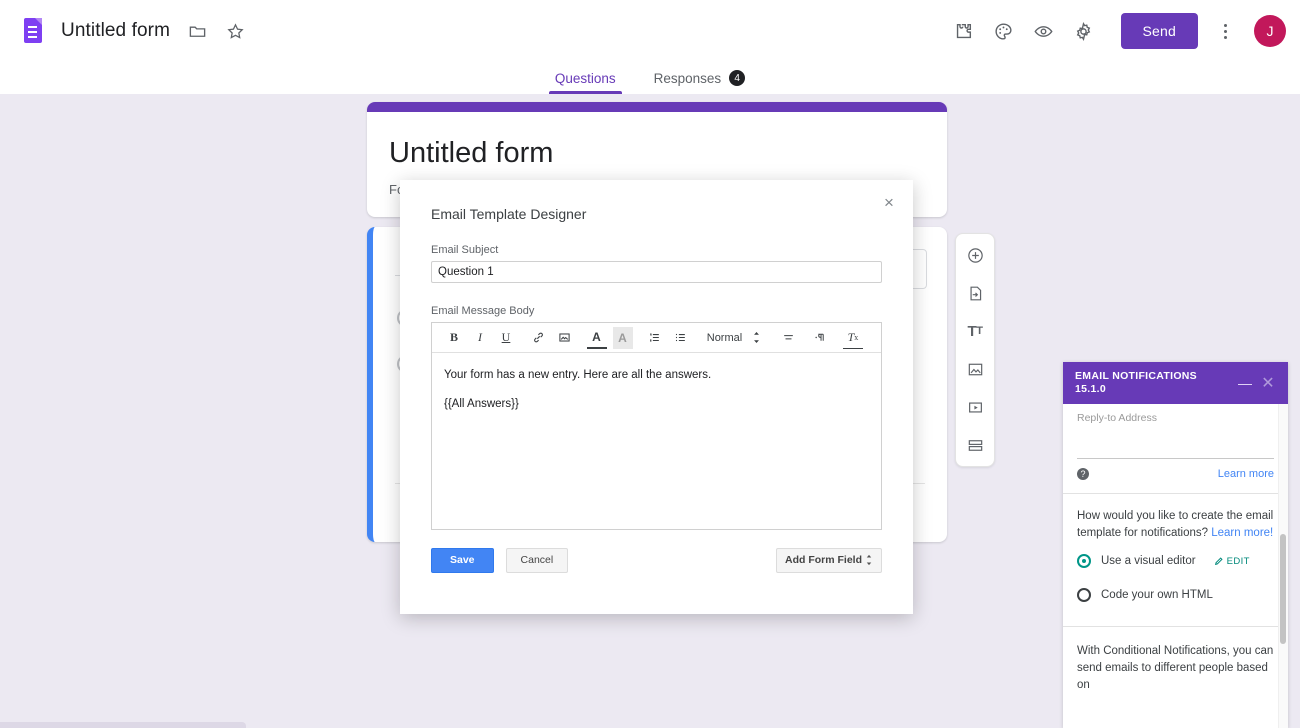 The height and width of the screenshot is (728, 1300). Describe the element at coordinates (975, 350) in the screenshot. I see `question-side-toolbar: TT` at that location.